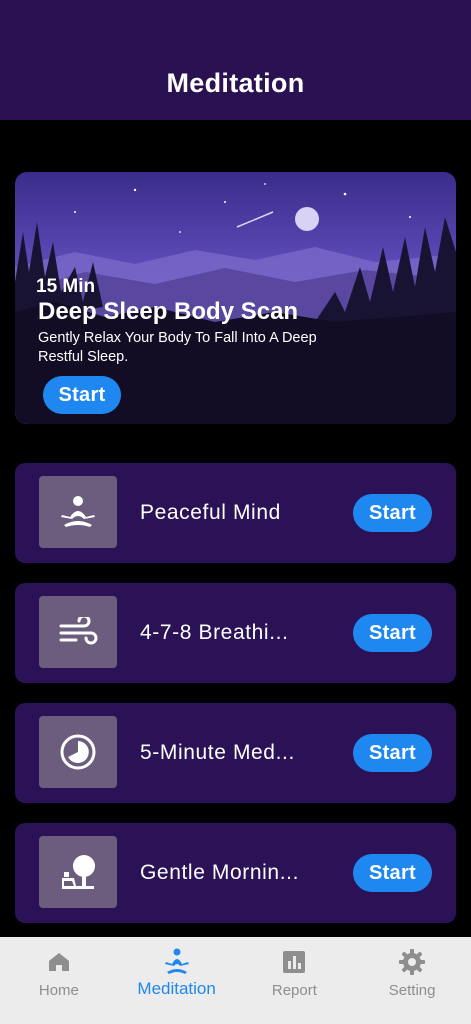  What do you see at coordinates (168, 311) in the screenshot?
I see `session-title: Deep Sleep Body Scan` at bounding box center [168, 311].